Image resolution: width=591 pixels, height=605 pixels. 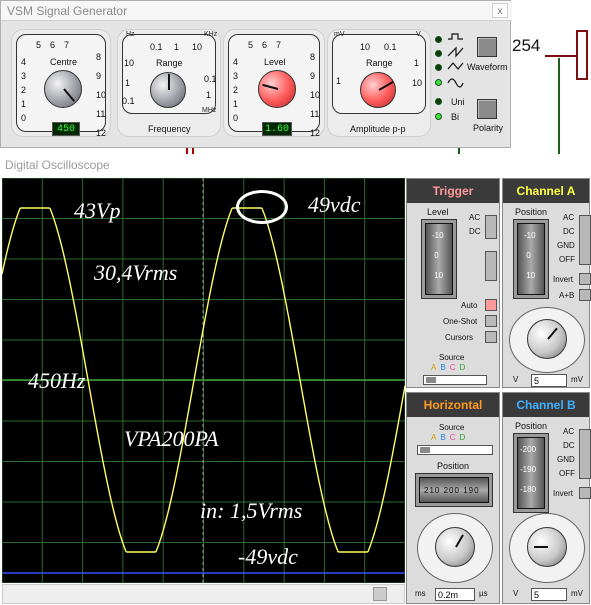 What do you see at coordinates (380, 594) in the screenshot?
I see `scroll-thumb` at bounding box center [380, 594].